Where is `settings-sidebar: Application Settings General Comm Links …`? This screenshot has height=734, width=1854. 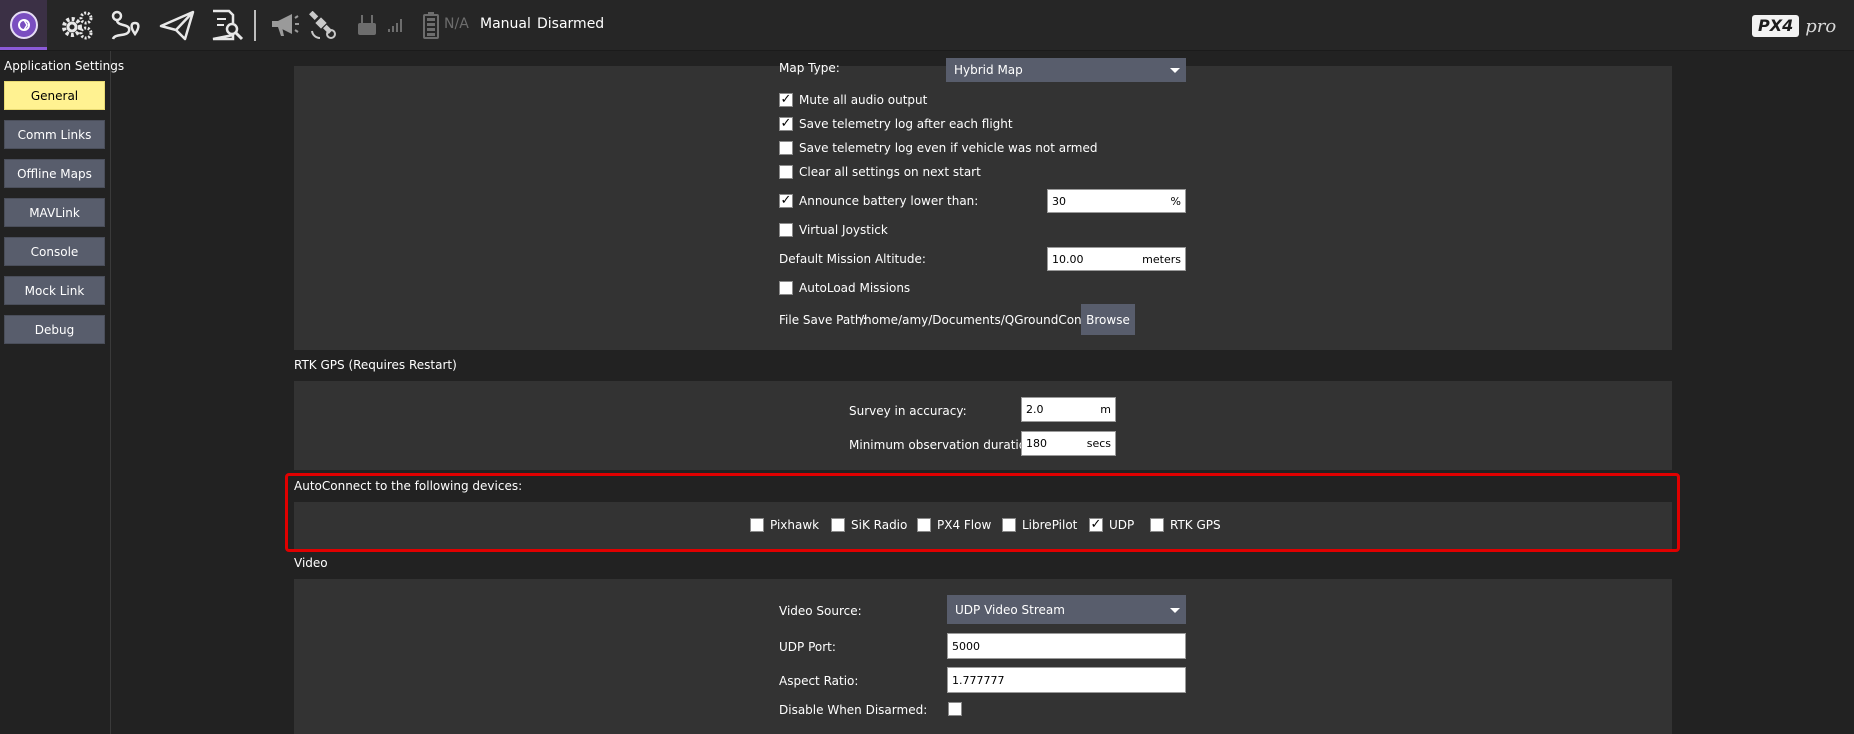 settings-sidebar: Application Settings General Comm Links … is located at coordinates (62, 392).